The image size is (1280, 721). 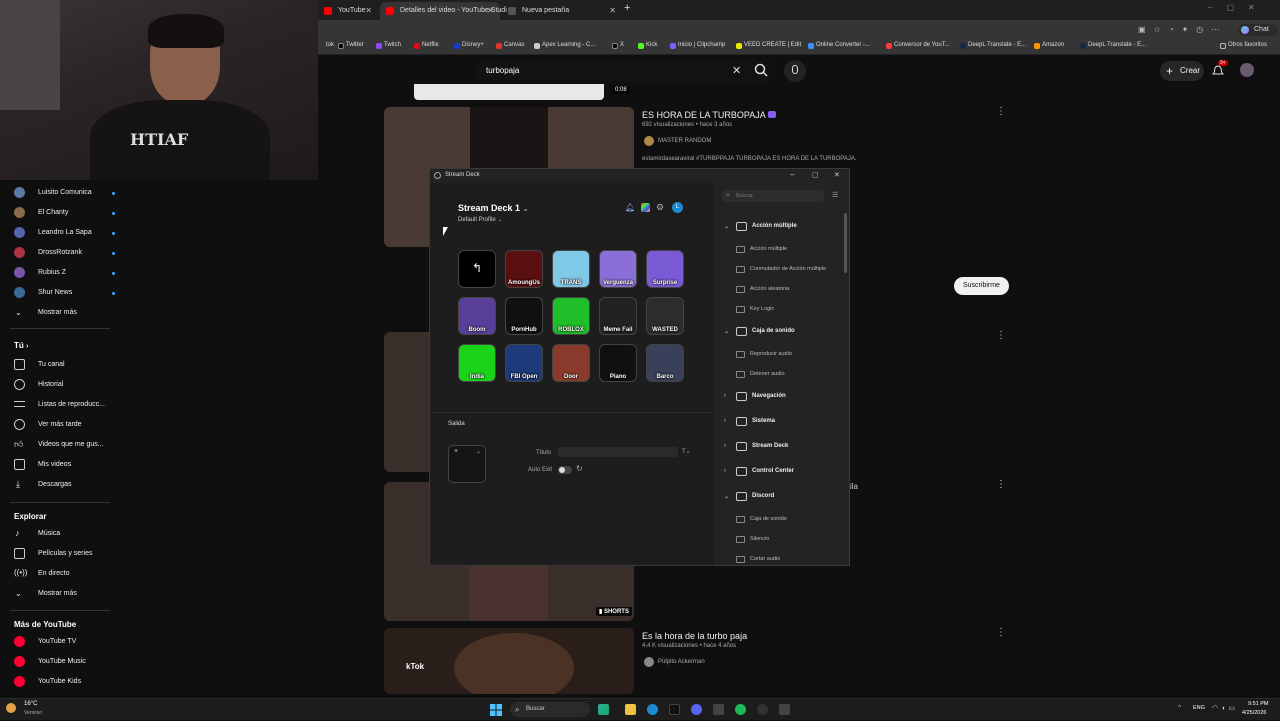 What do you see at coordinates (759, 471) in the screenshot?
I see `action-category: › Control Center` at bounding box center [759, 471].